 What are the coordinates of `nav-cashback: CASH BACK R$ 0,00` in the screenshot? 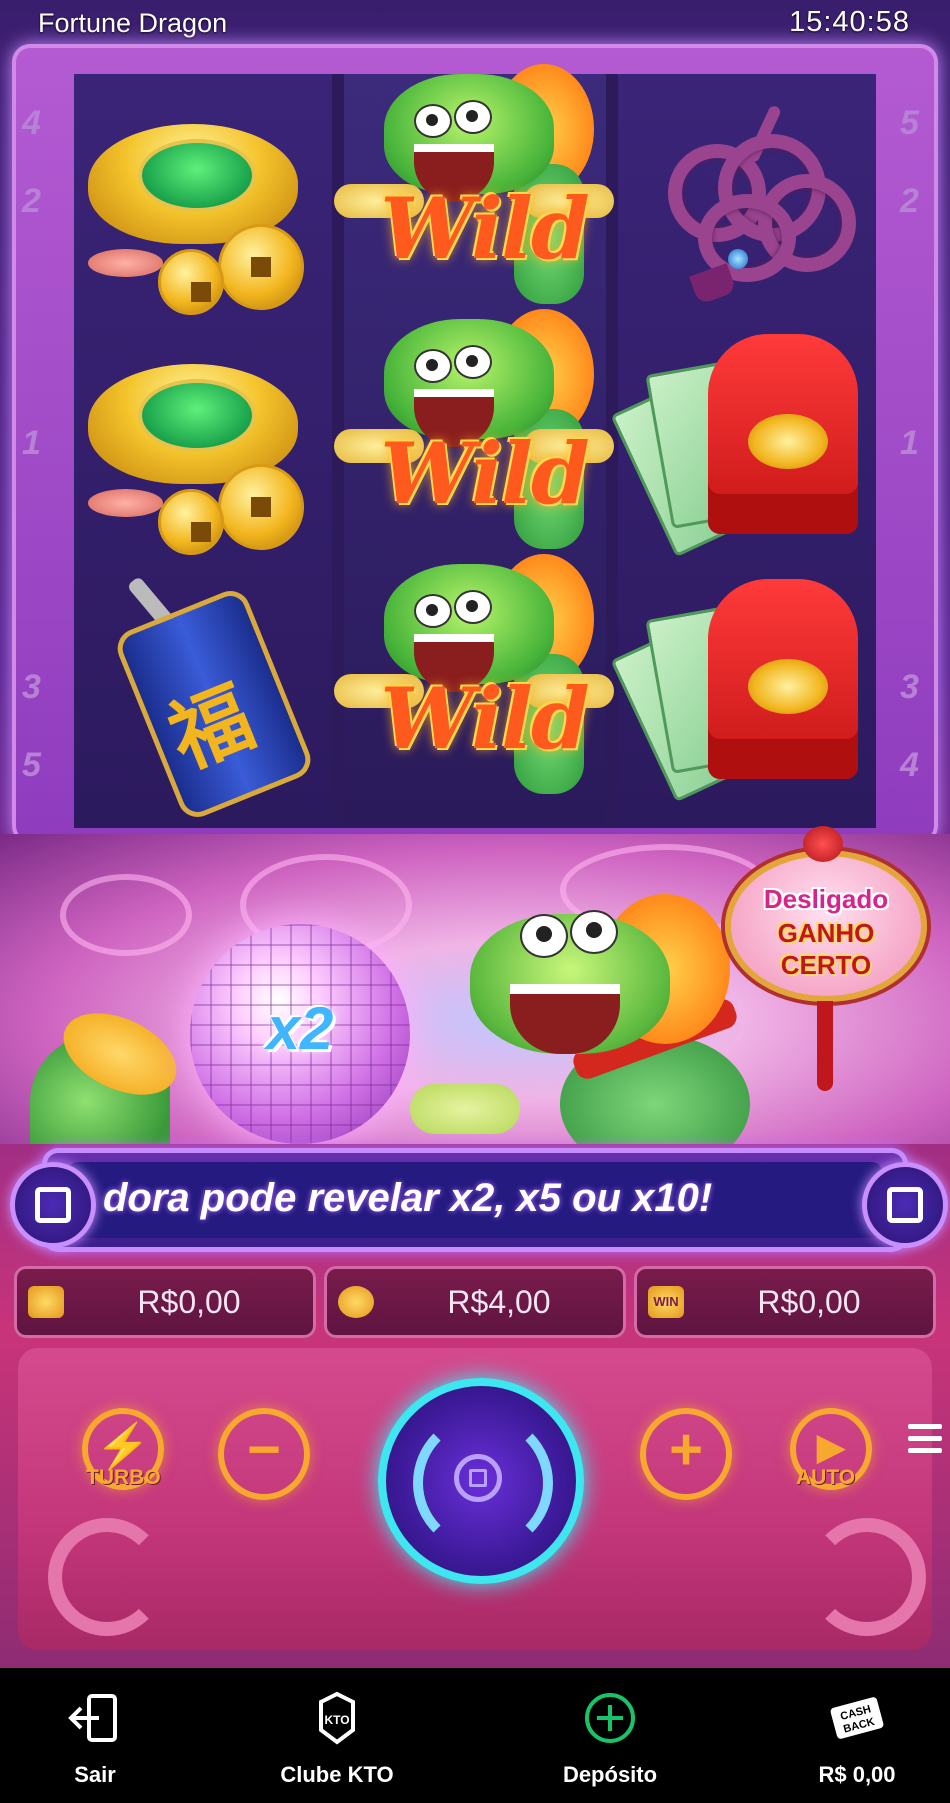 It's located at (856, 1735).